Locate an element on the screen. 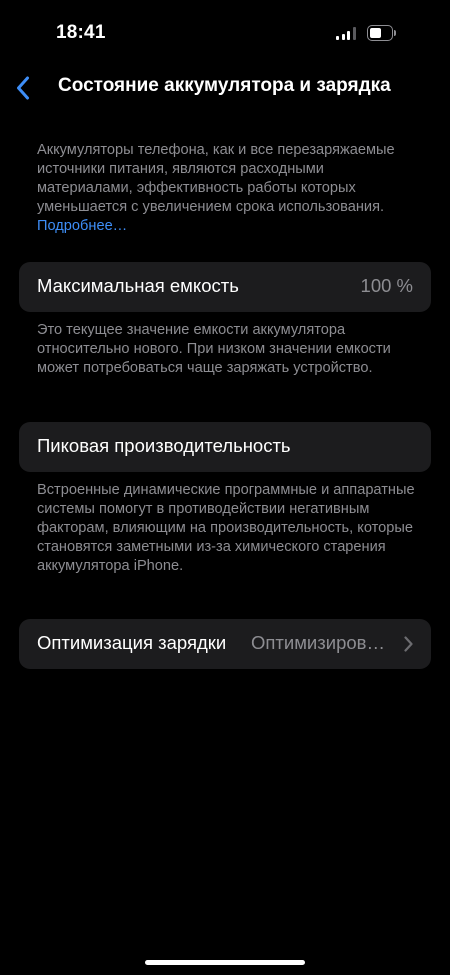  status-time: 18:41 is located at coordinates (81, 32).